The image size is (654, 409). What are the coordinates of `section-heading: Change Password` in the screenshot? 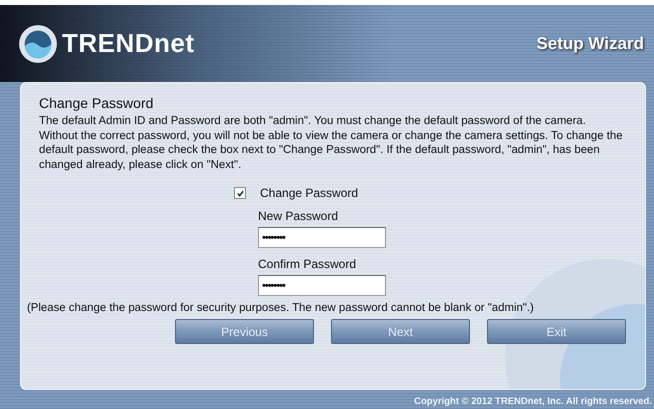 It's located at (96, 103).